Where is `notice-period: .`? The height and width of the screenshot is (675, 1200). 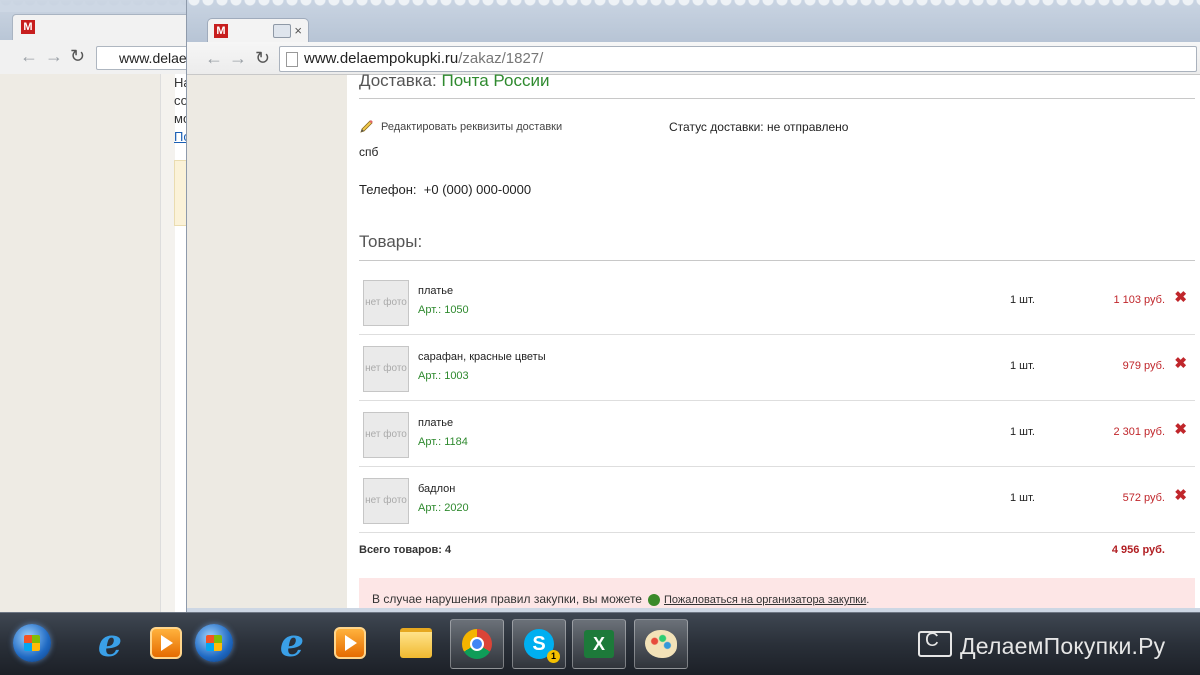 notice-period: . is located at coordinates (868, 600).